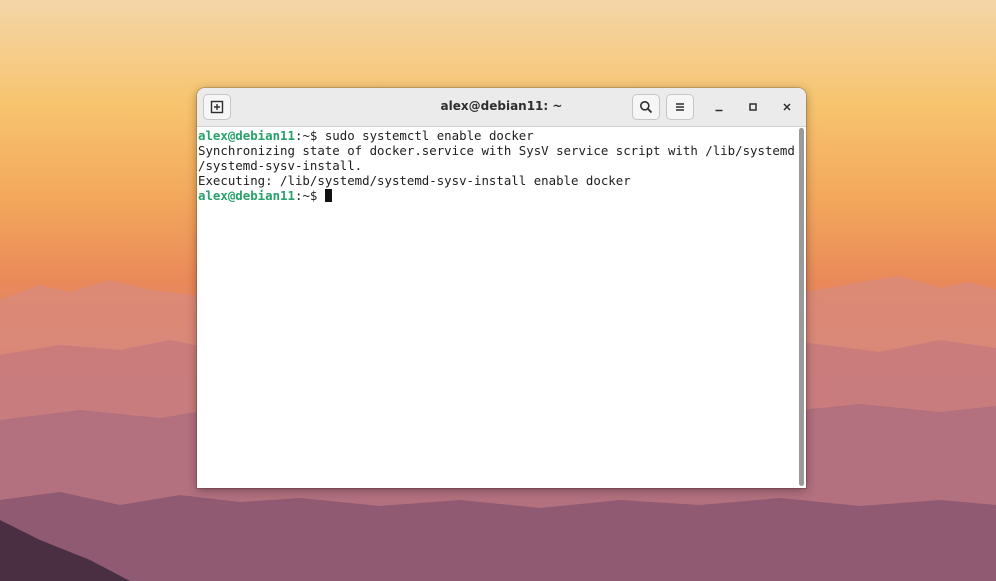  What do you see at coordinates (280, 165) in the screenshot?
I see `output-line: /systemd-sysv-install.` at bounding box center [280, 165].